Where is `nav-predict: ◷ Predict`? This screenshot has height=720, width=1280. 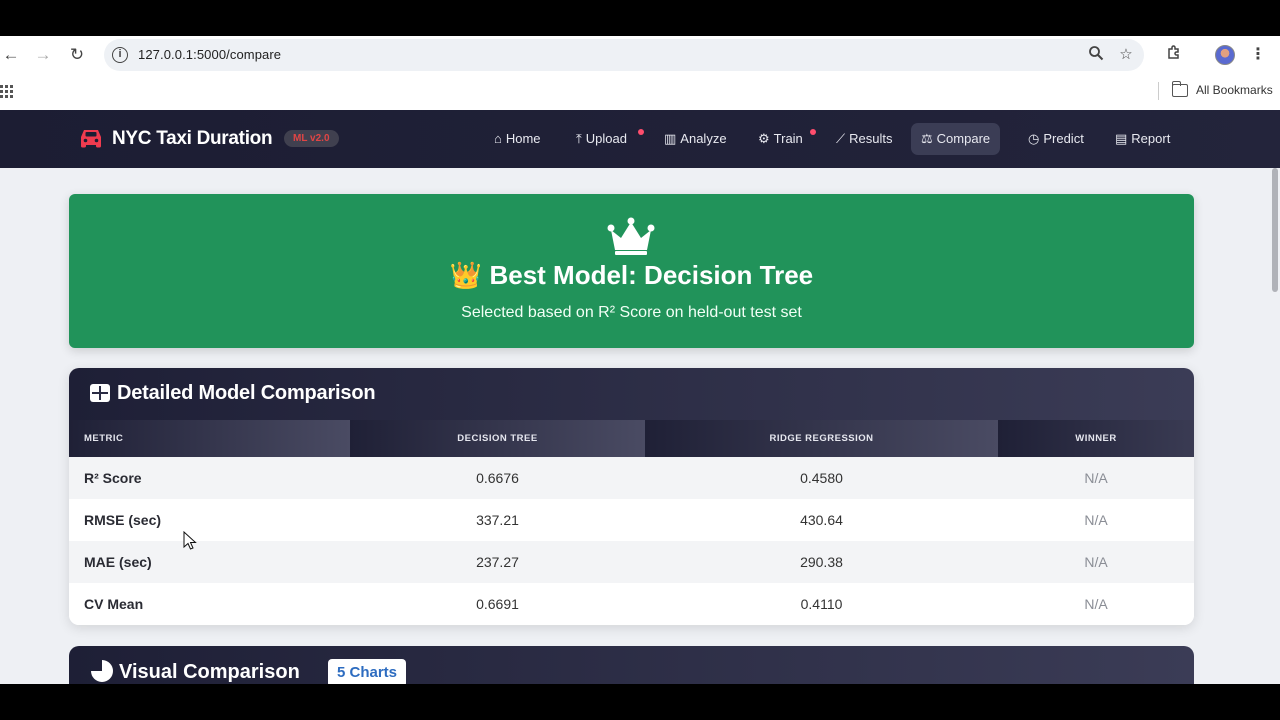 nav-predict: ◷ Predict is located at coordinates (1056, 139).